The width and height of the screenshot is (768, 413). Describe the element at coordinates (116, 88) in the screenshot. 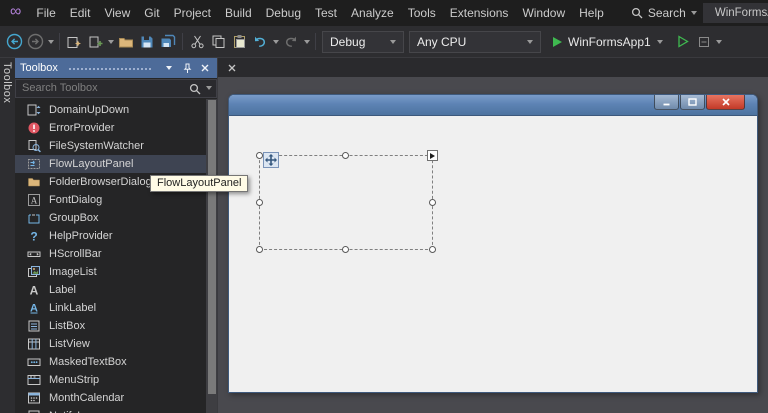

I see `toolbox-search-input` at that location.